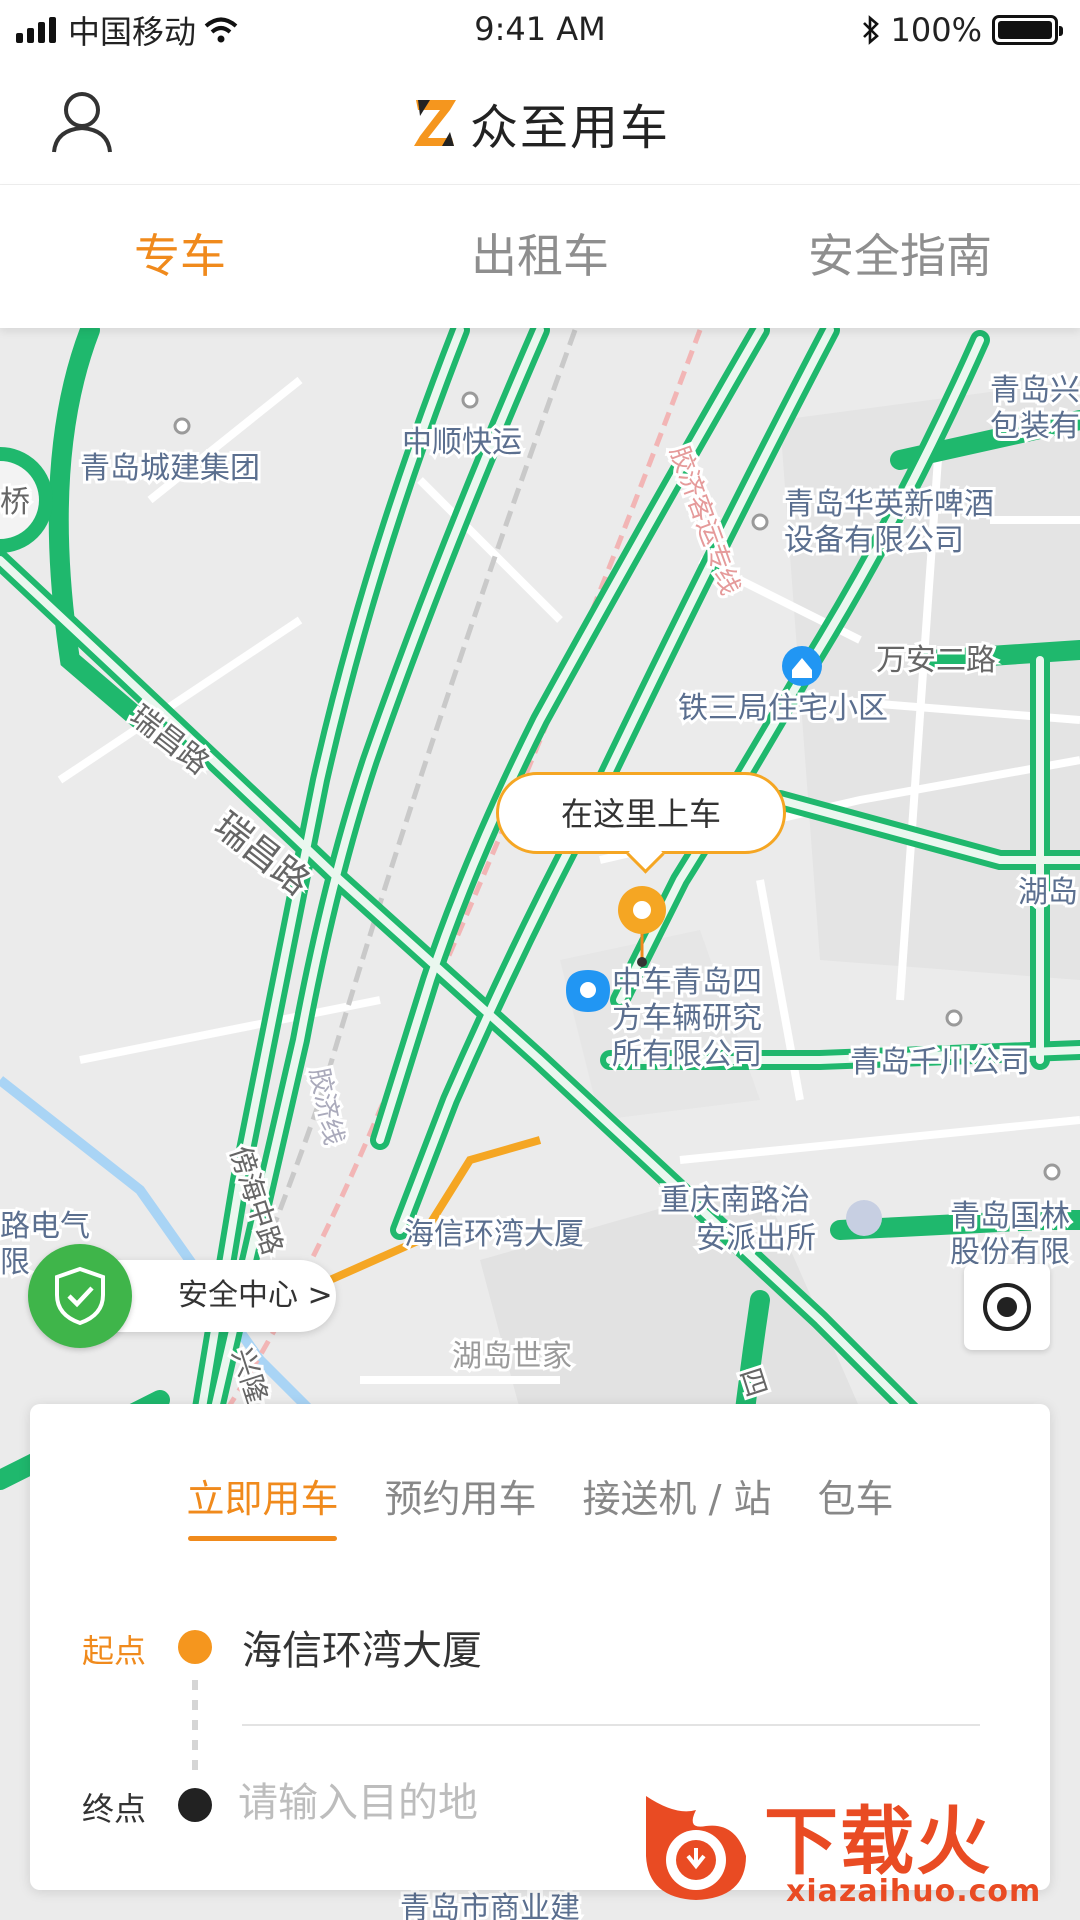 The width and height of the screenshot is (1080, 1920). Describe the element at coordinates (114, 1809) in the screenshot. I see `end-label: 终点` at that location.